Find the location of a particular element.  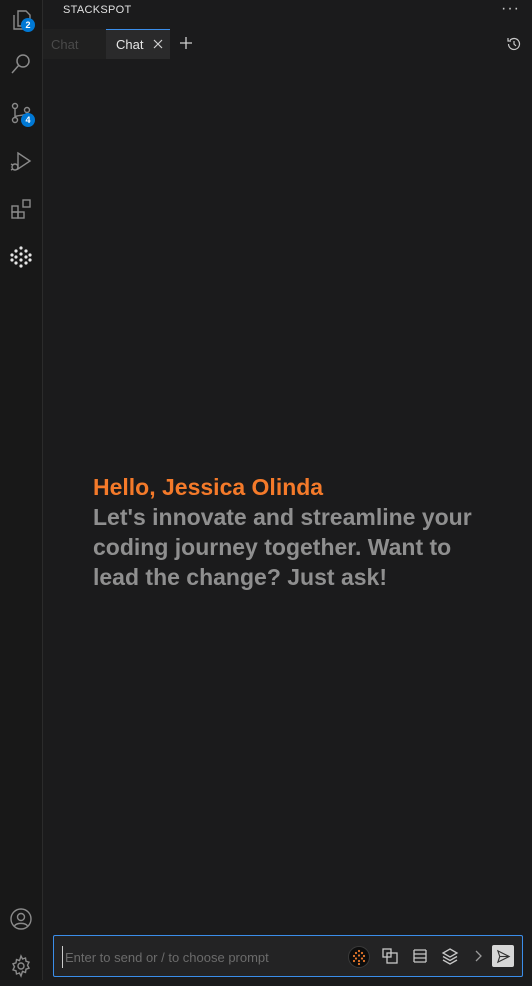

chat-tabs: Chat Chat is located at coordinates (106, 44).